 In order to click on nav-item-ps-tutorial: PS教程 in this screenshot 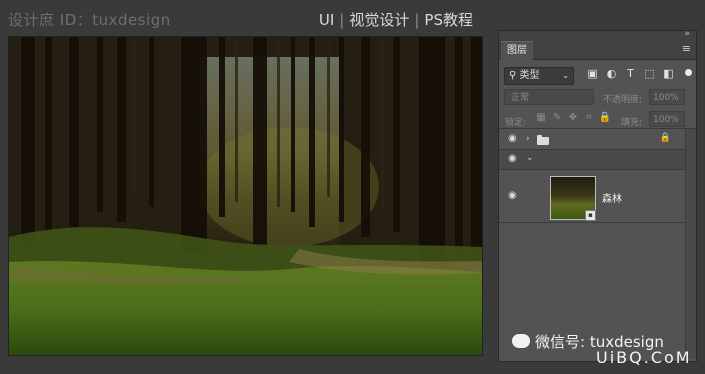, I will do `click(448, 20)`.